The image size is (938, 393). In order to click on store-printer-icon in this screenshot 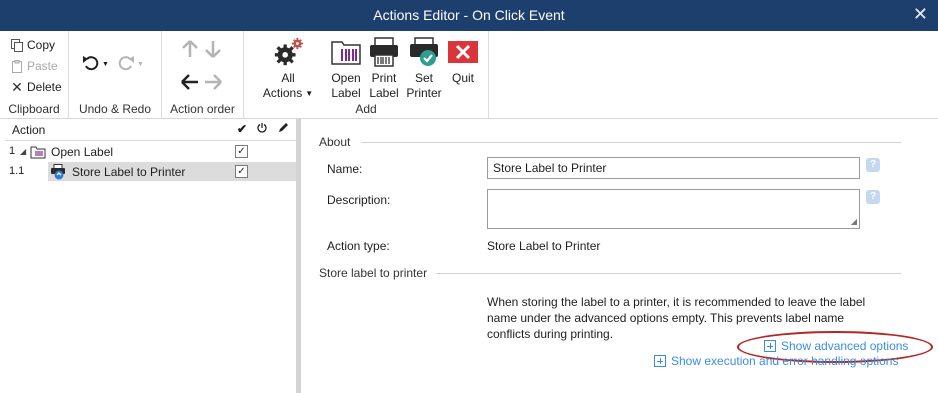, I will do `click(58, 172)`.